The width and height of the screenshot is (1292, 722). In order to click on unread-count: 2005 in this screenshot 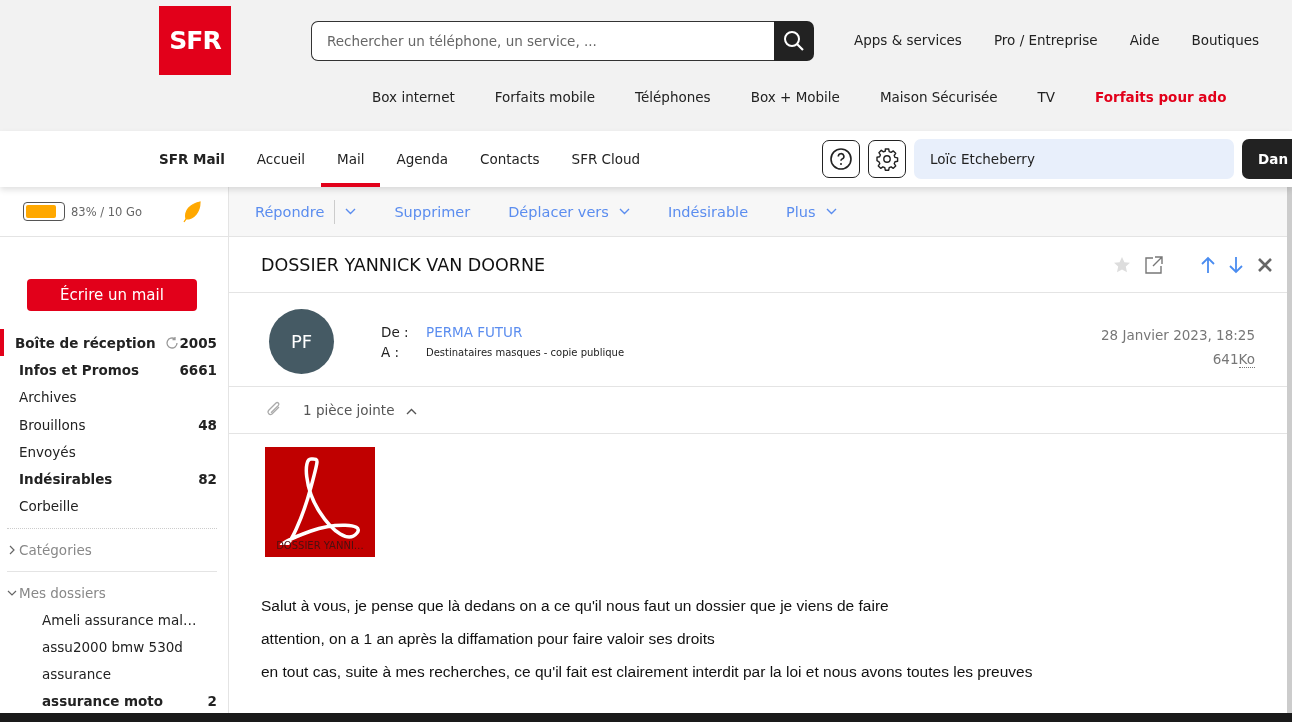, I will do `click(198, 342)`.